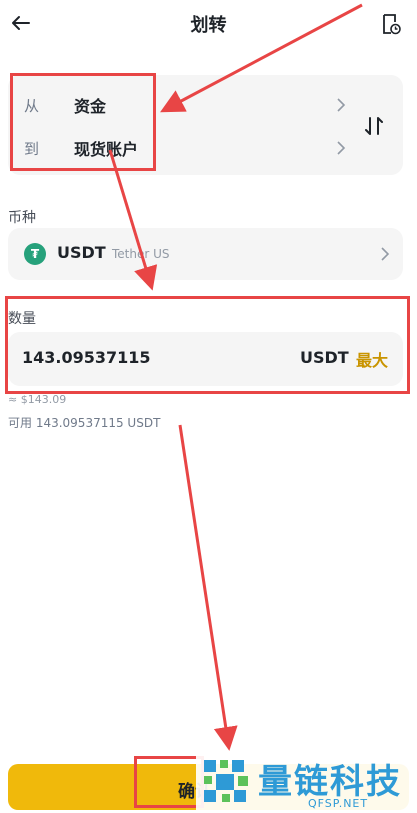  Describe the element at coordinates (141, 254) in the screenshot. I see `coin-full-name: Tether US` at that location.